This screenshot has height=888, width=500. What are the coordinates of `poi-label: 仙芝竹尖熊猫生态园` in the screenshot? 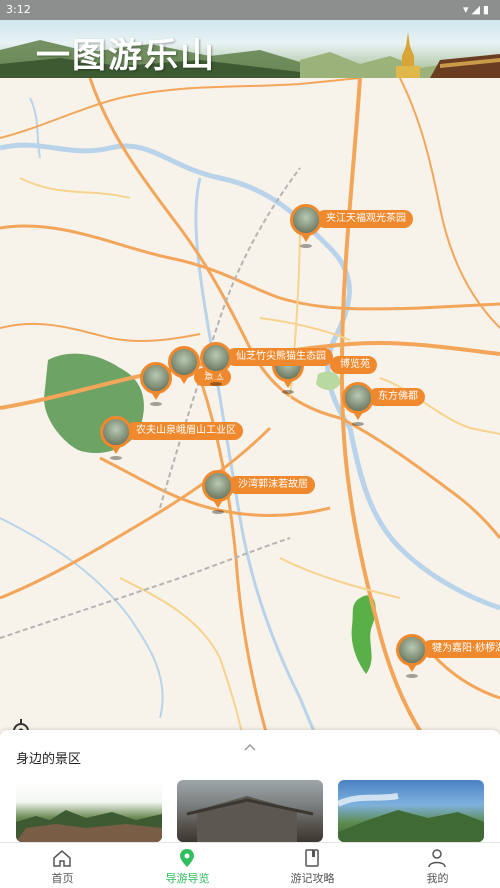 It's located at (279, 357).